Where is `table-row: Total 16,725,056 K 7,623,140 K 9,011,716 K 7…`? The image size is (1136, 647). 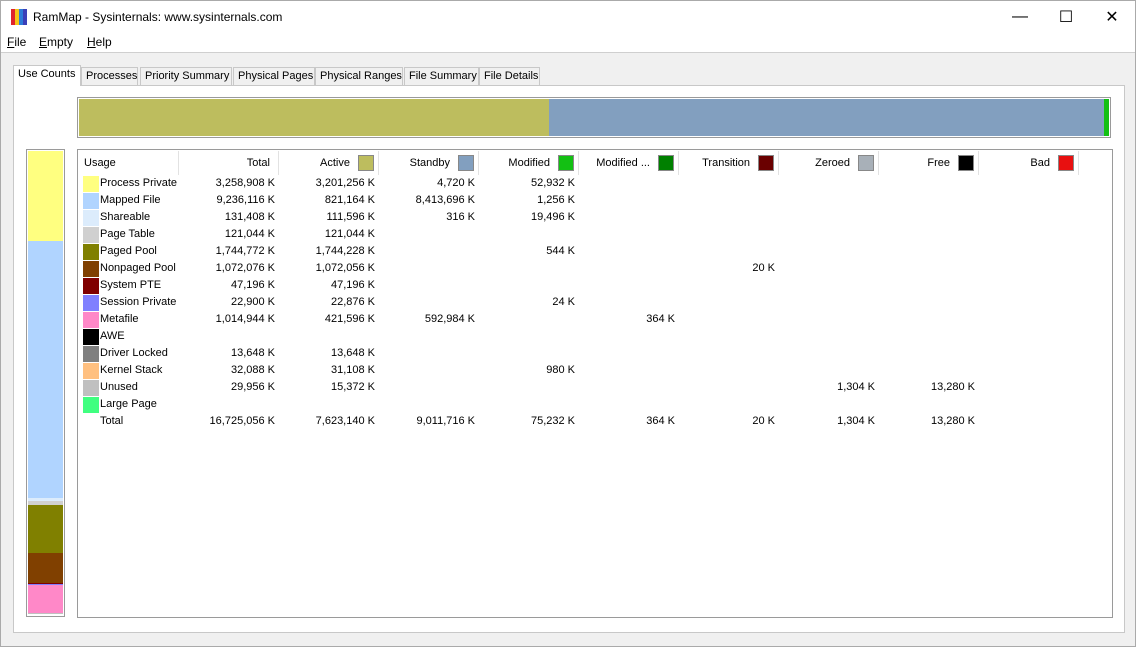
table-row: Total 16,725,056 K 7,623,140 K 9,011,716 K 7… is located at coordinates (595, 422).